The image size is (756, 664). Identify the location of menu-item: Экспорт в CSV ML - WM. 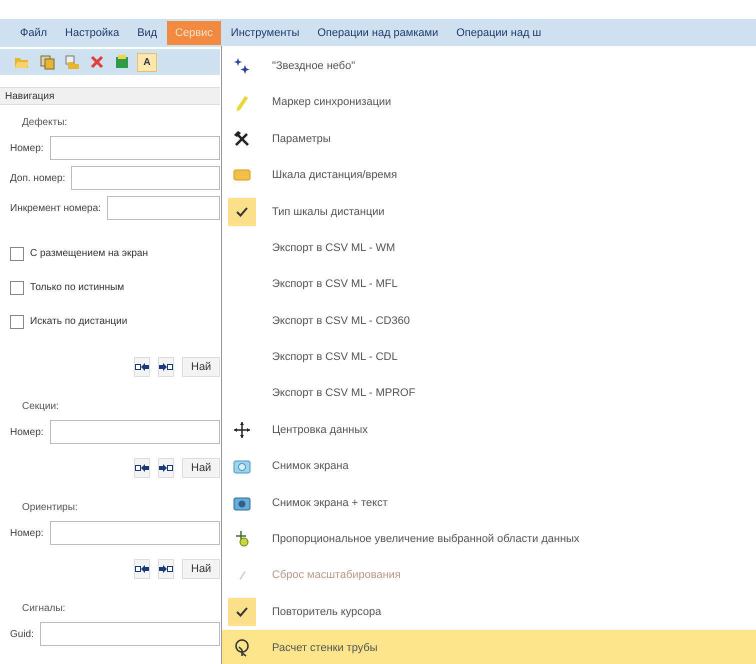
(489, 248).